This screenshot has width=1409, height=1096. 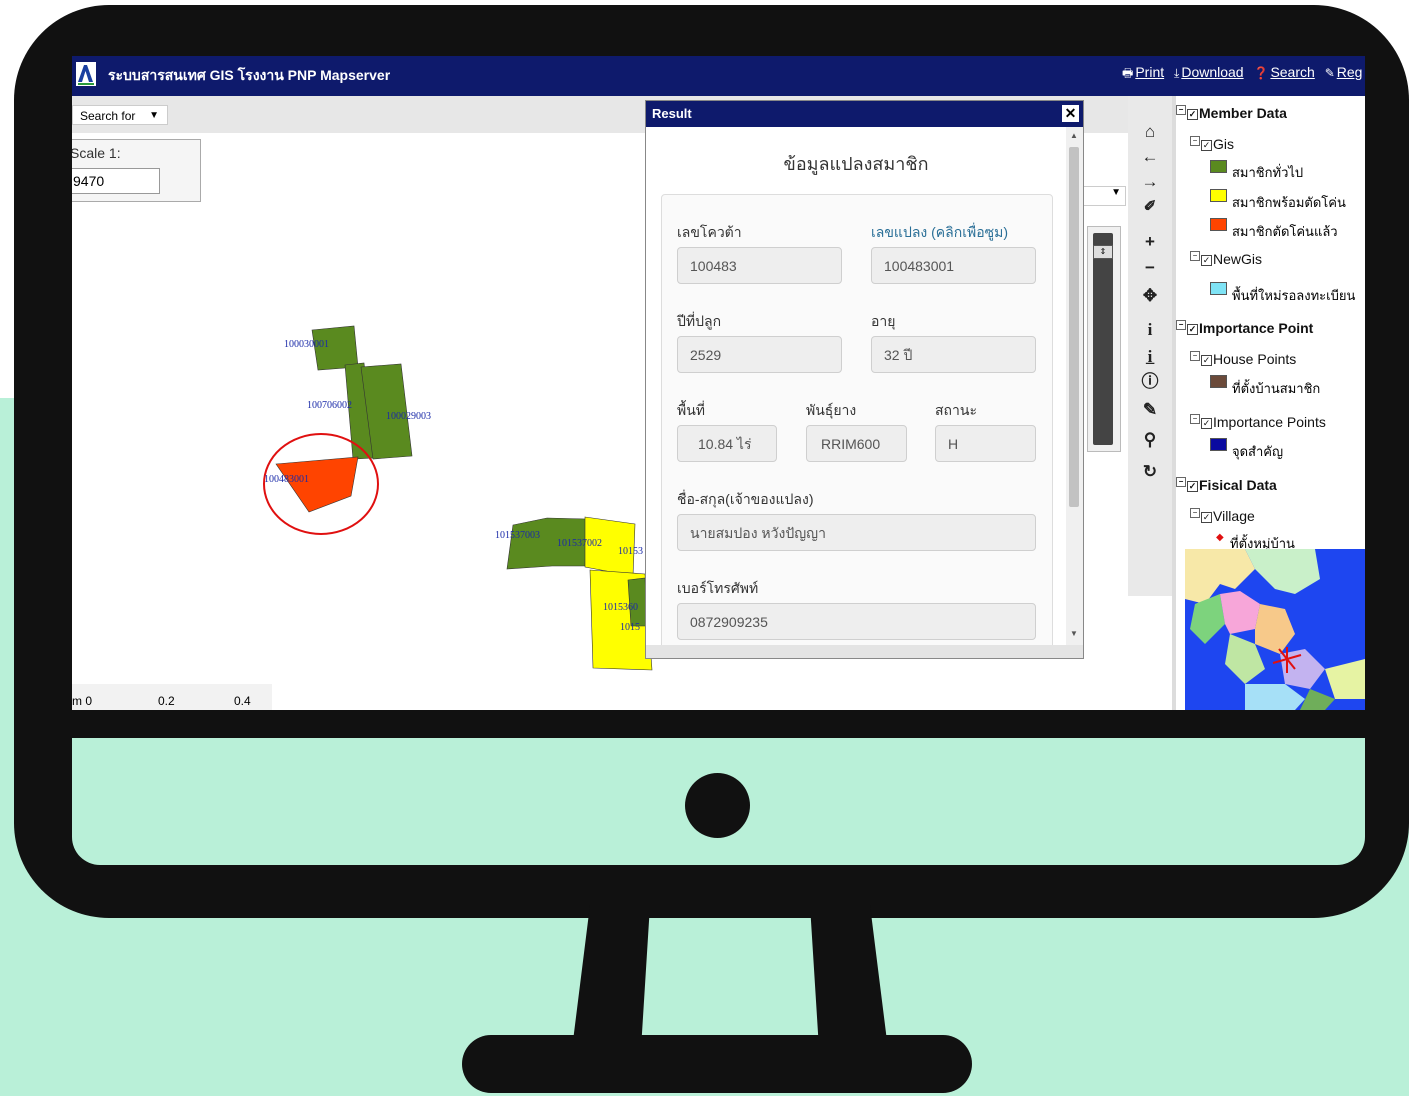 What do you see at coordinates (831, 410) in the screenshot?
I see `variety-label: พันธุ์ยาง` at bounding box center [831, 410].